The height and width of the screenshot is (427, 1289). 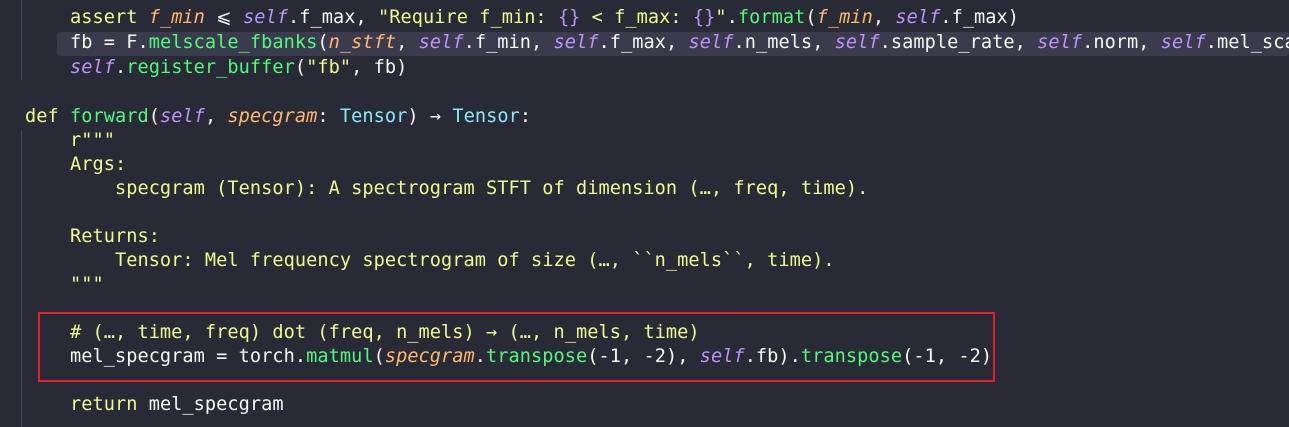 I want to click on code-token-str: "Require f_min:, so click(x=468, y=17).